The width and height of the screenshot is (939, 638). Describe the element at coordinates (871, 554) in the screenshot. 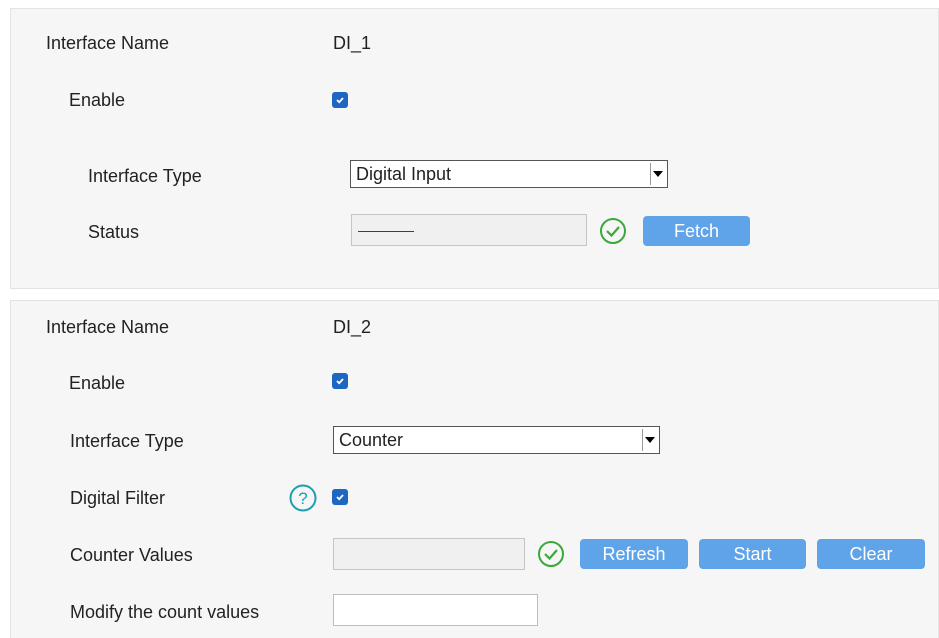

I see `clear-button: Clear` at that location.